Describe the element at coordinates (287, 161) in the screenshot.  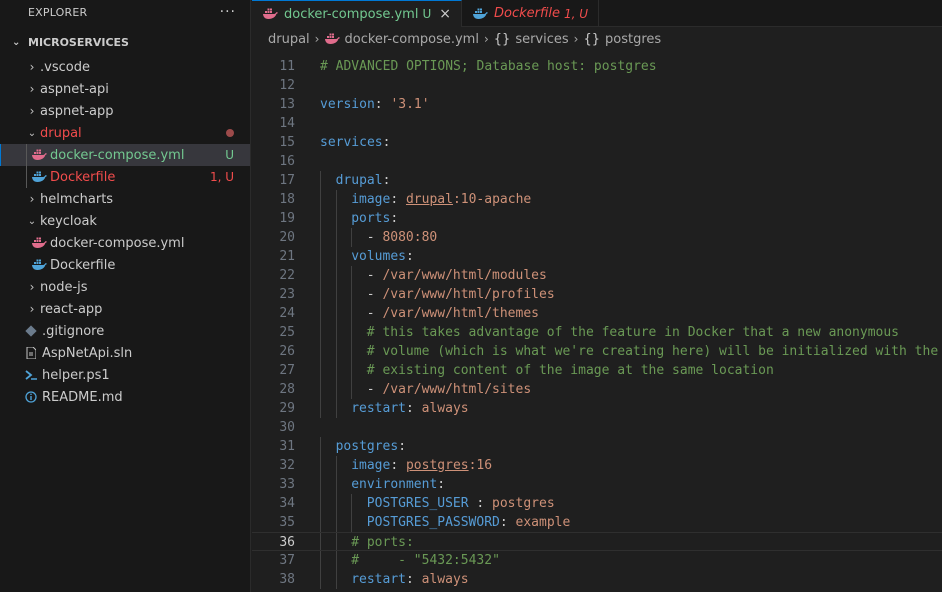
I see `line-number: 16` at that location.